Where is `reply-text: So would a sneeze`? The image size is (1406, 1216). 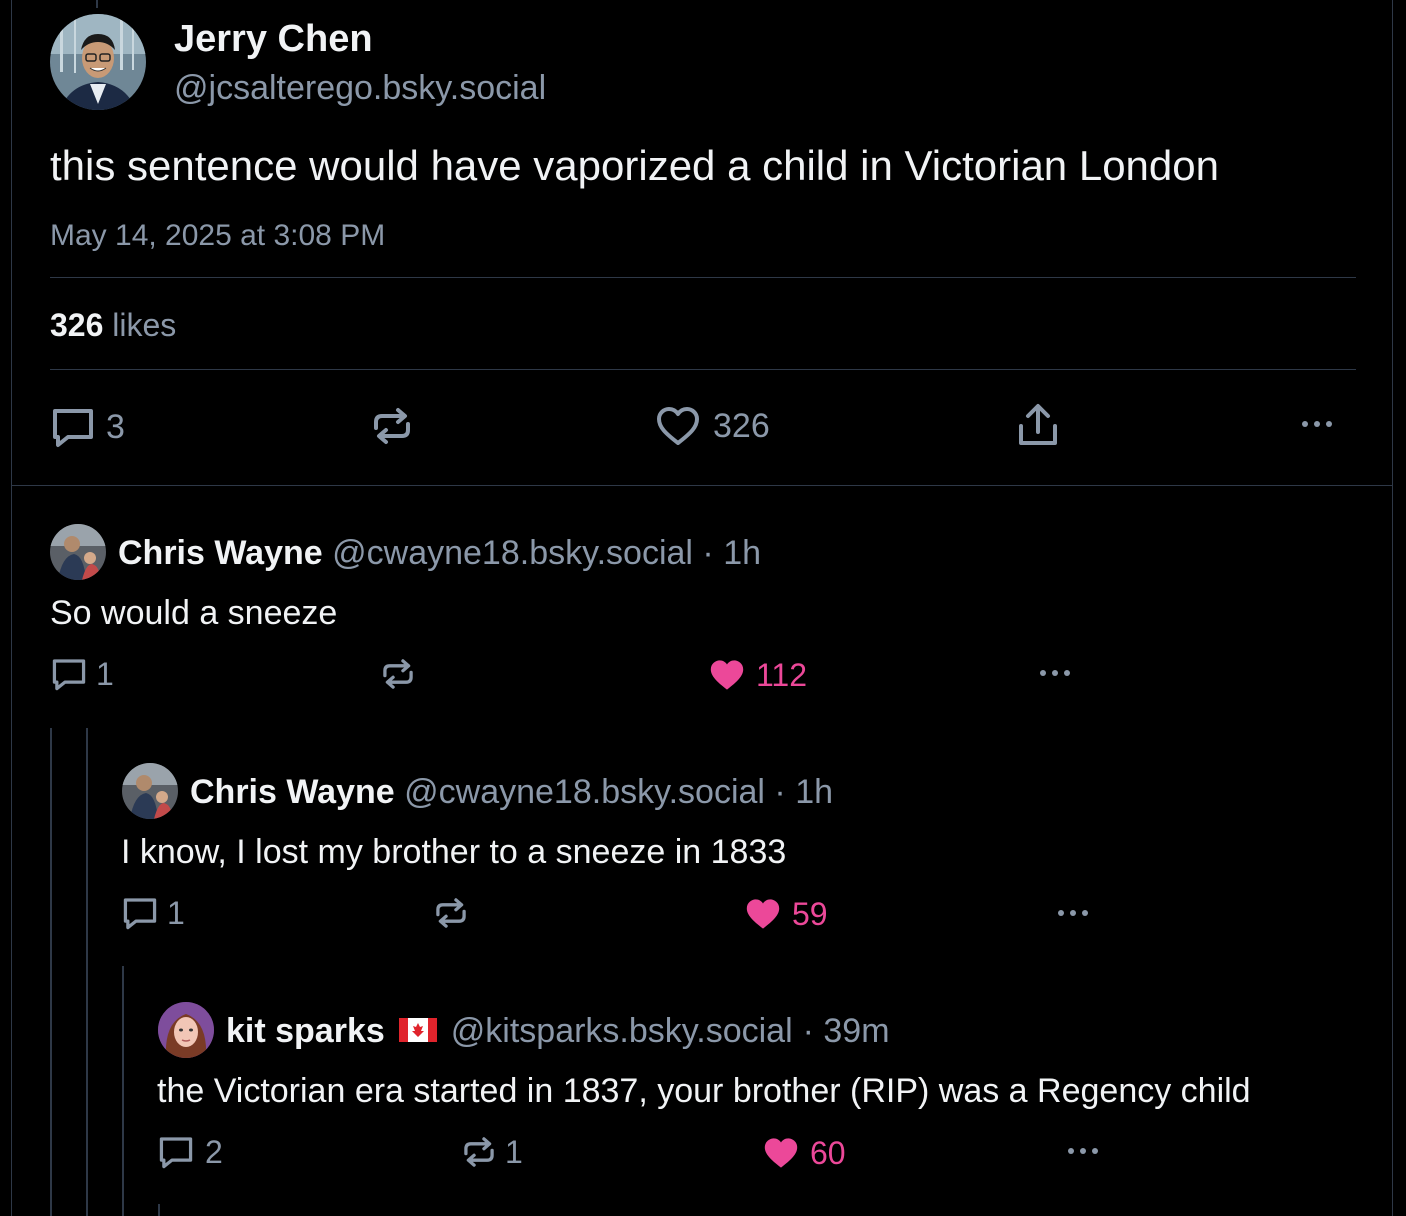
reply-text: So would a sneeze is located at coordinates (194, 613).